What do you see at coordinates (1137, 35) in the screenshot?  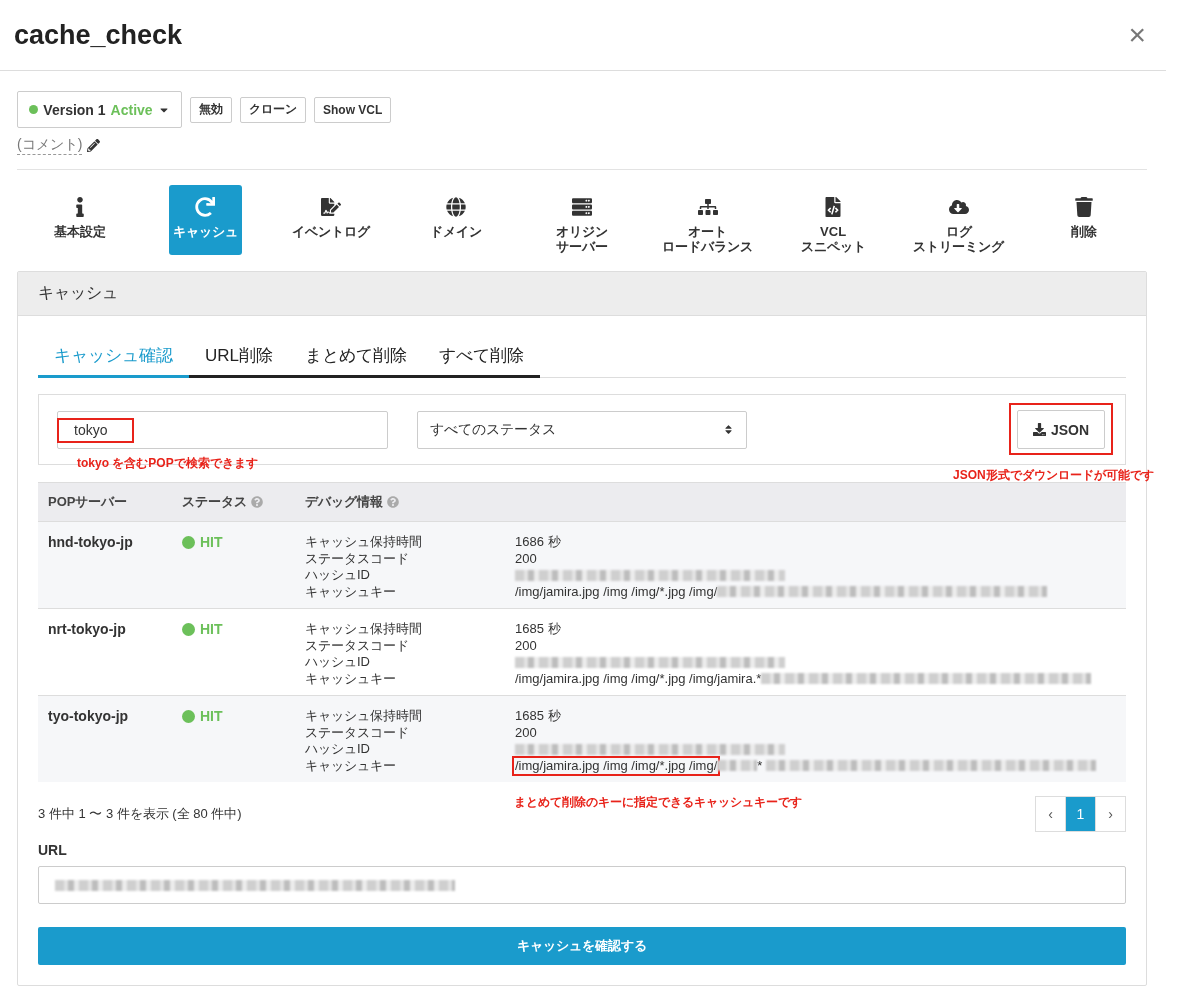 I see `close-button: ×` at bounding box center [1137, 35].